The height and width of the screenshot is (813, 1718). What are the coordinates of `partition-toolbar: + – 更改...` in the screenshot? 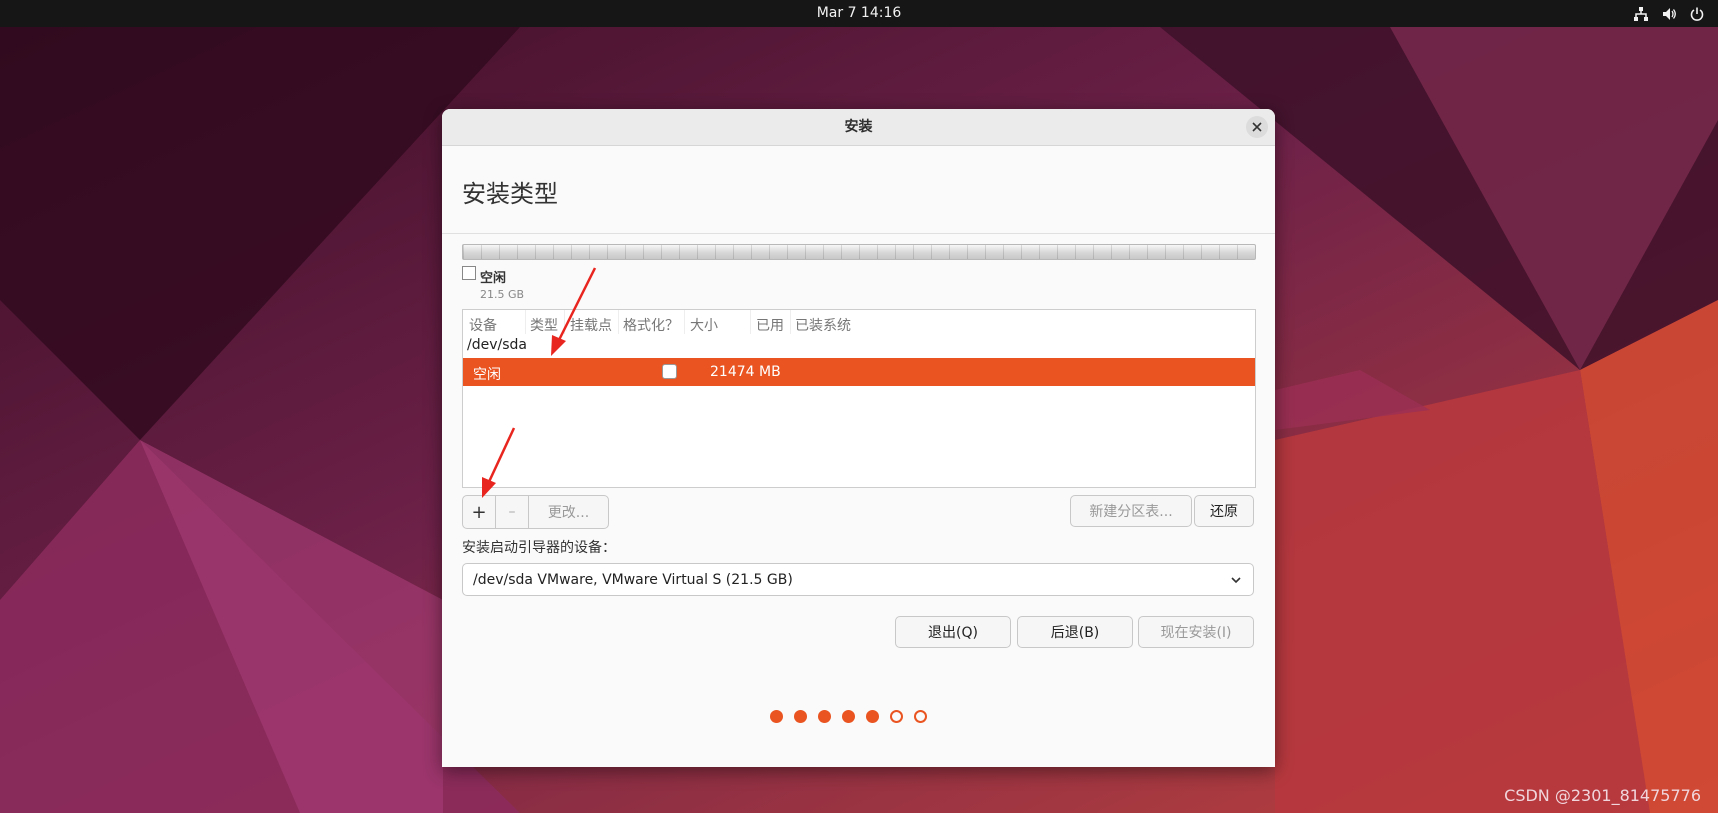 It's located at (535, 512).